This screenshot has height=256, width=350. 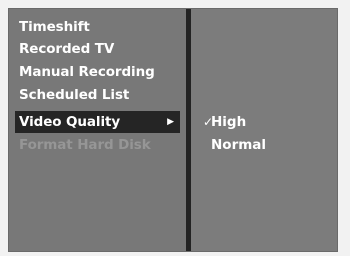 I want to click on menu-item-format-hard-disk: Format Hard Disk, so click(x=97, y=145).